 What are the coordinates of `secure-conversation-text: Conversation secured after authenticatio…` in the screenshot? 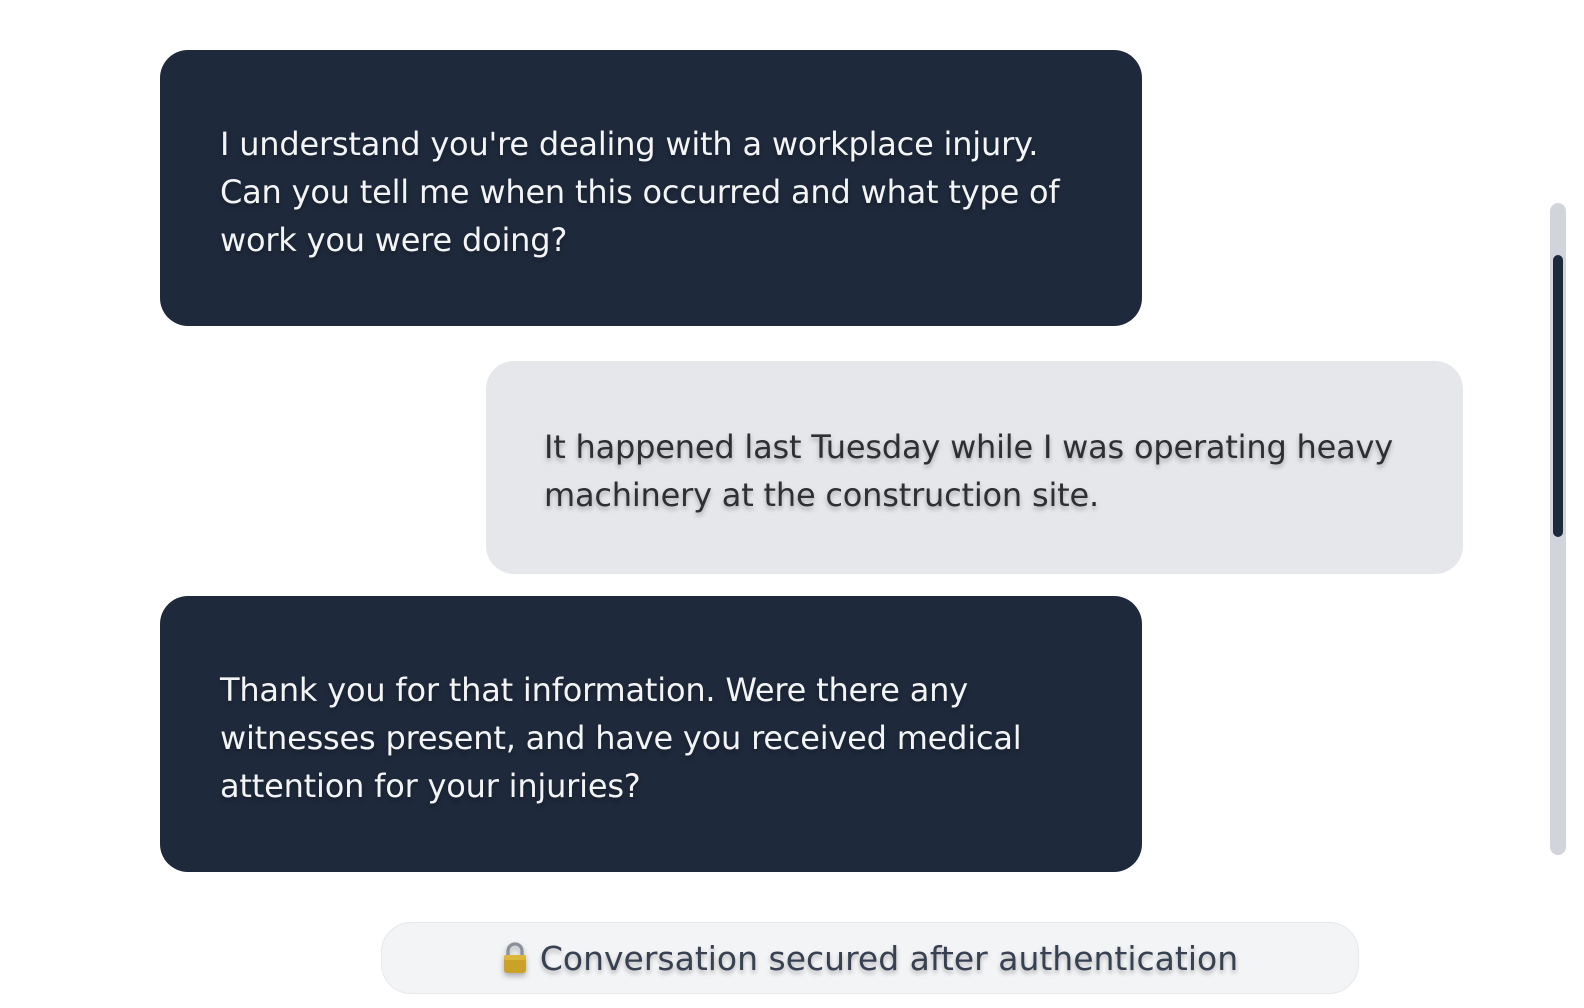 It's located at (889, 958).